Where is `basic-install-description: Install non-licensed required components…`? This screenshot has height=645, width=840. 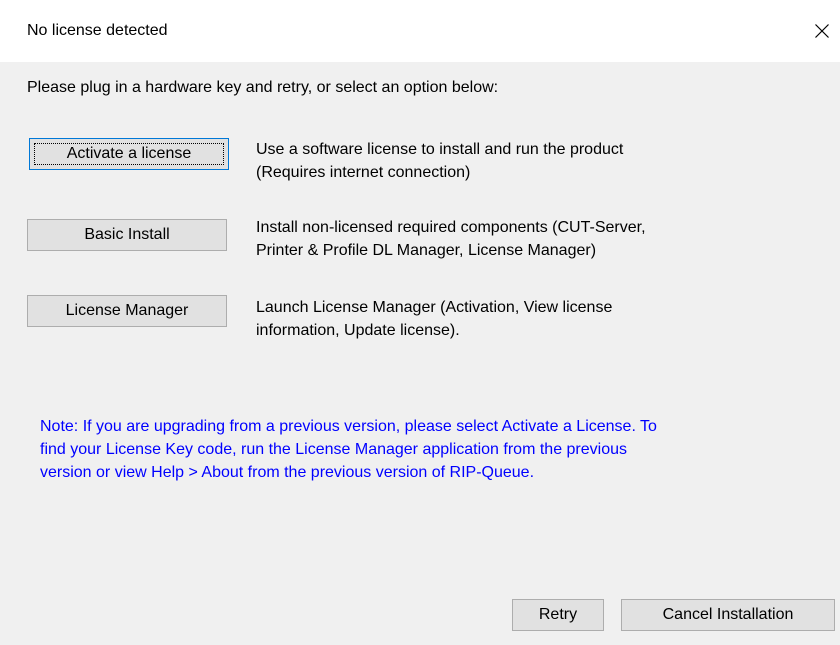
basic-install-description: Install non-licensed required components… is located at coordinates (526, 239).